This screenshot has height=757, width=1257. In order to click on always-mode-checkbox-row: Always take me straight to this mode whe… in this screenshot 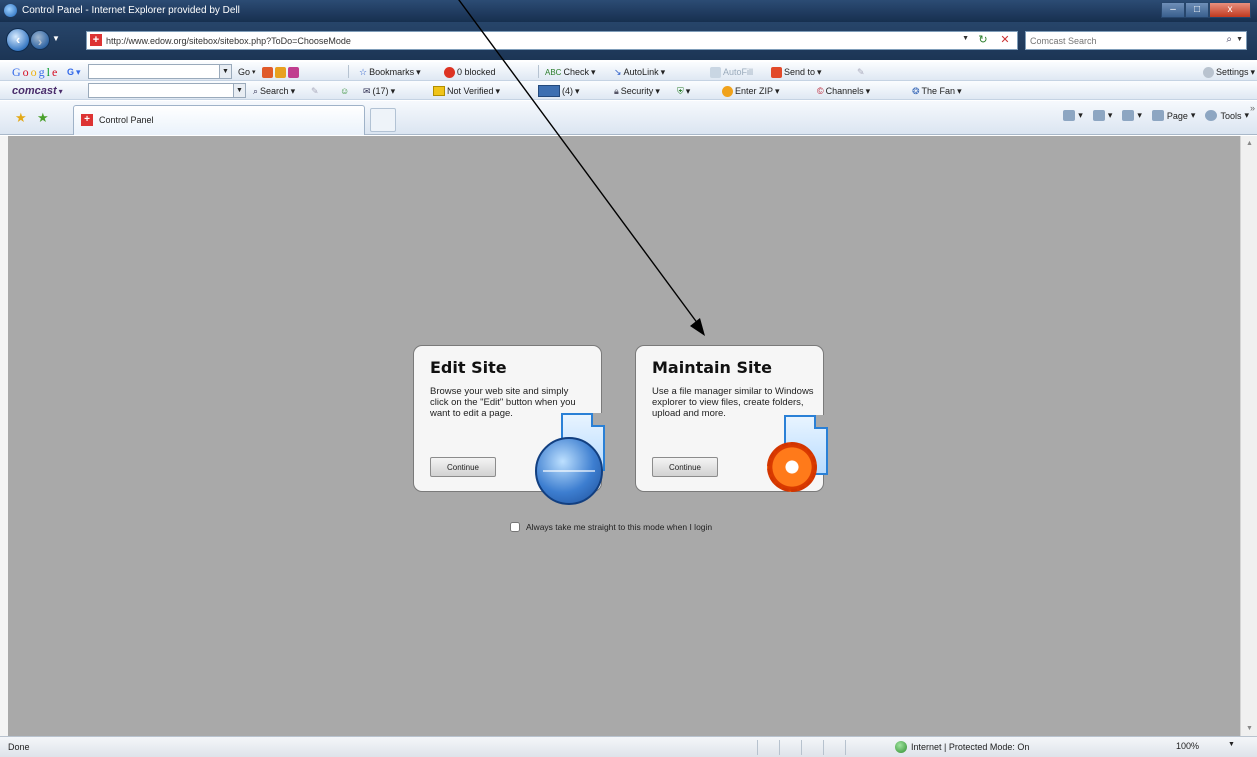, I will do `click(611, 527)`.